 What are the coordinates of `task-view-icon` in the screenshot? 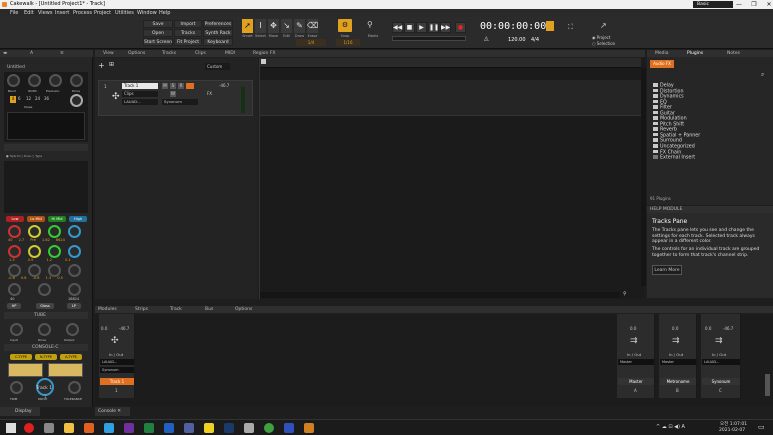 It's located at (49, 428).